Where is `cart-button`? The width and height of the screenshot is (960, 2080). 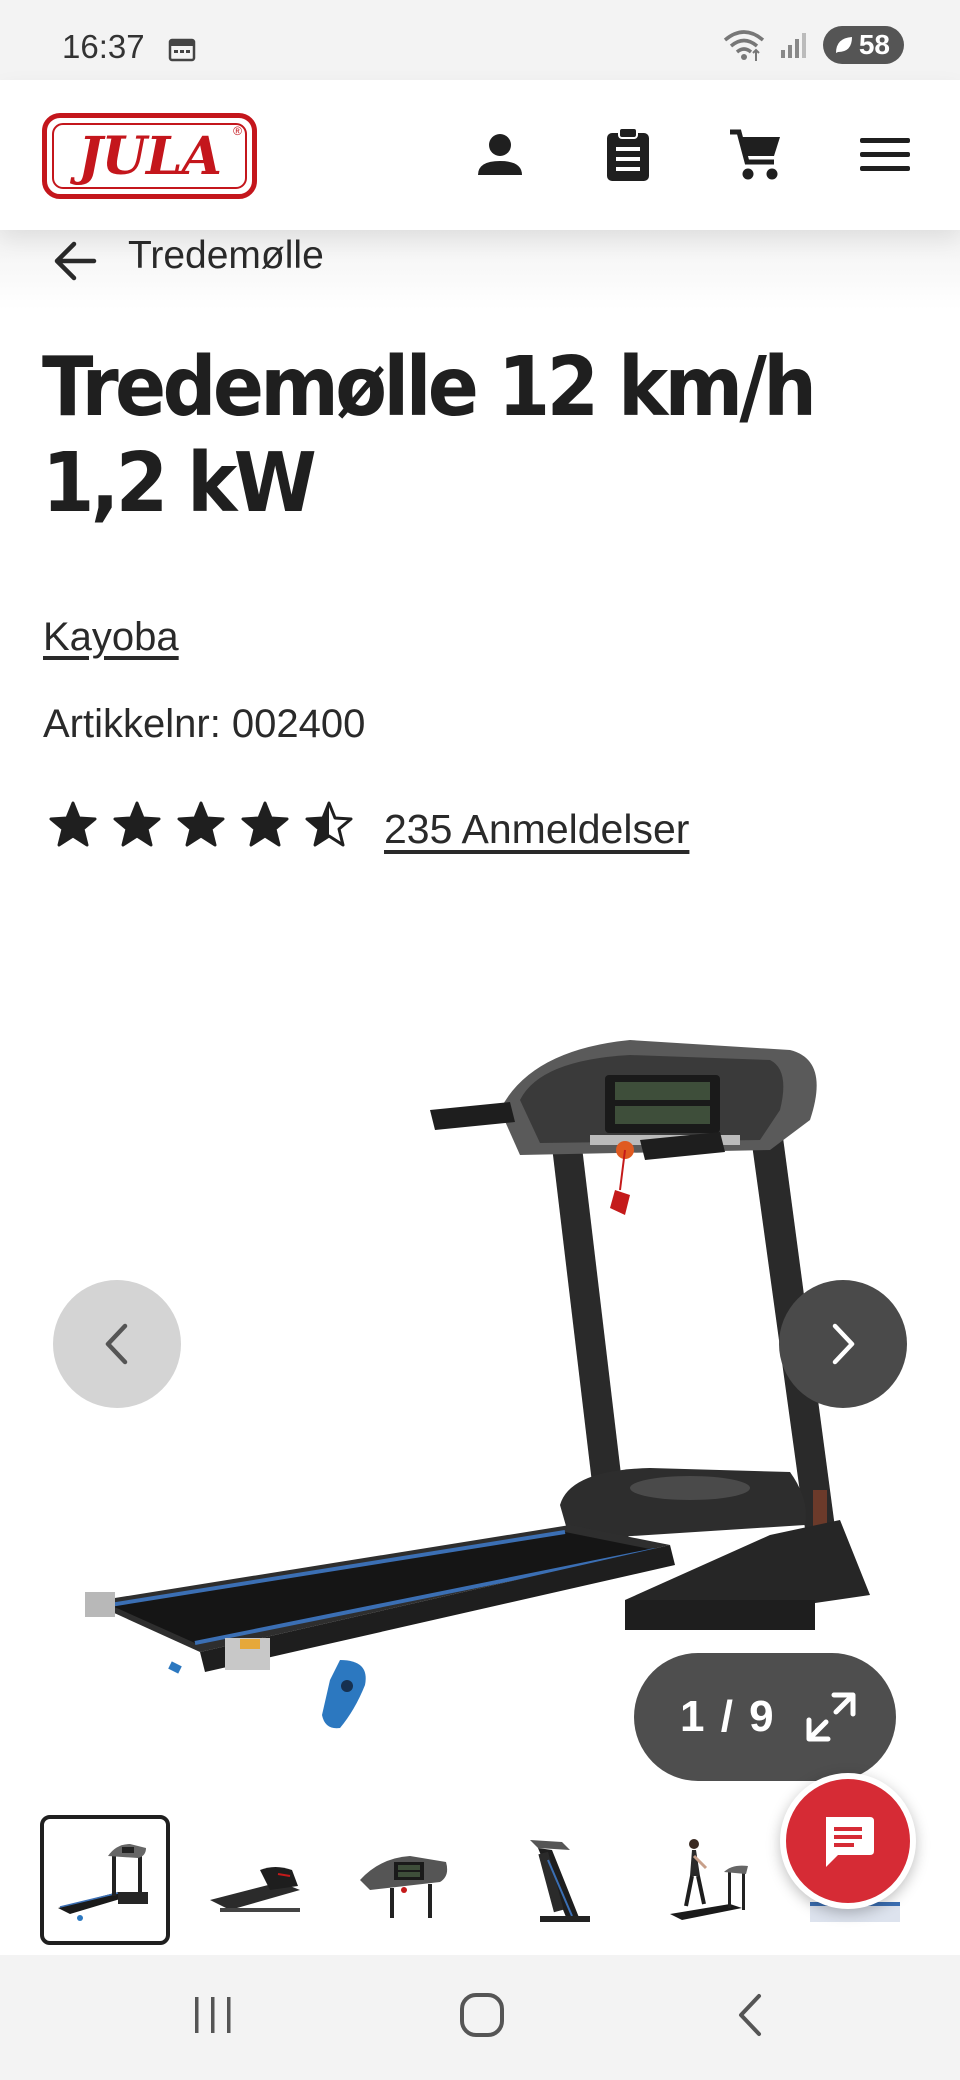
cart-button is located at coordinates (756, 155).